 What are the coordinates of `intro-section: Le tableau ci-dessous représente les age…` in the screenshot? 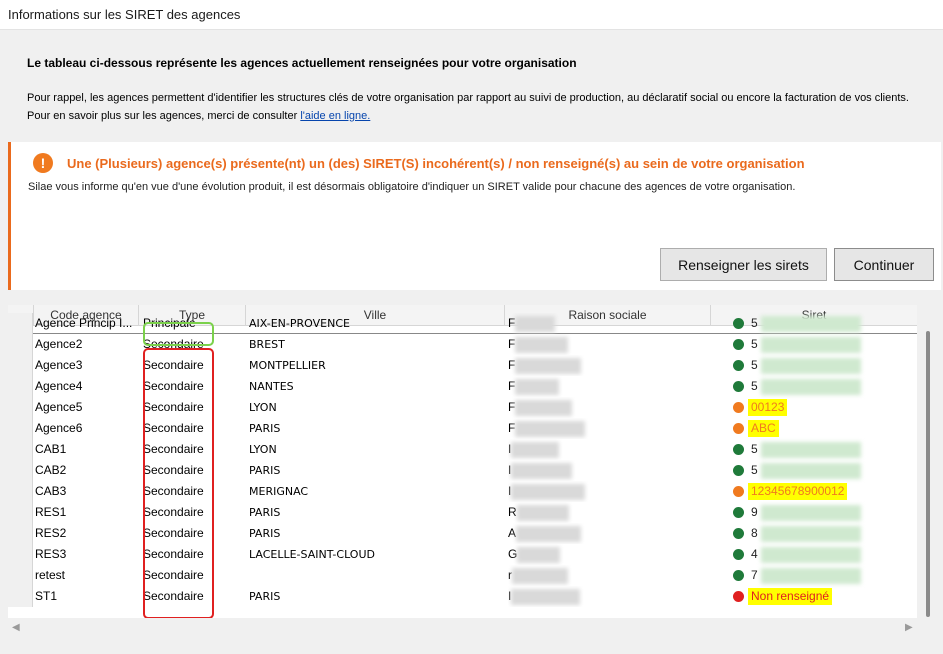 It's located at (477, 90).